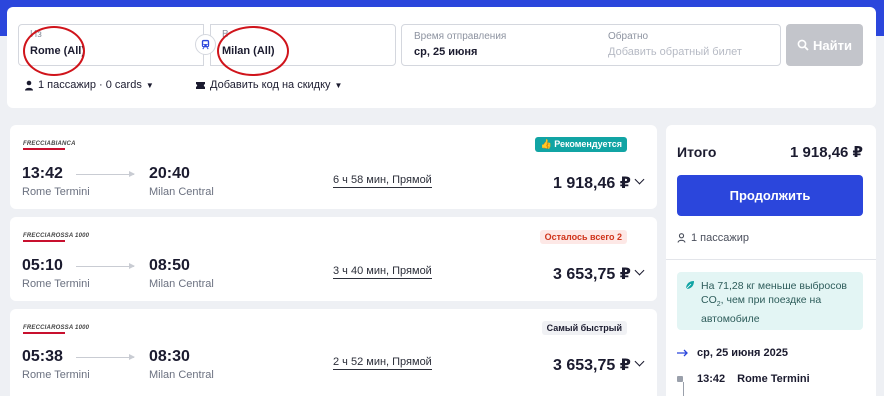  Describe the element at coordinates (770, 195) in the screenshot. I see `continue-button: Продолжить` at that location.